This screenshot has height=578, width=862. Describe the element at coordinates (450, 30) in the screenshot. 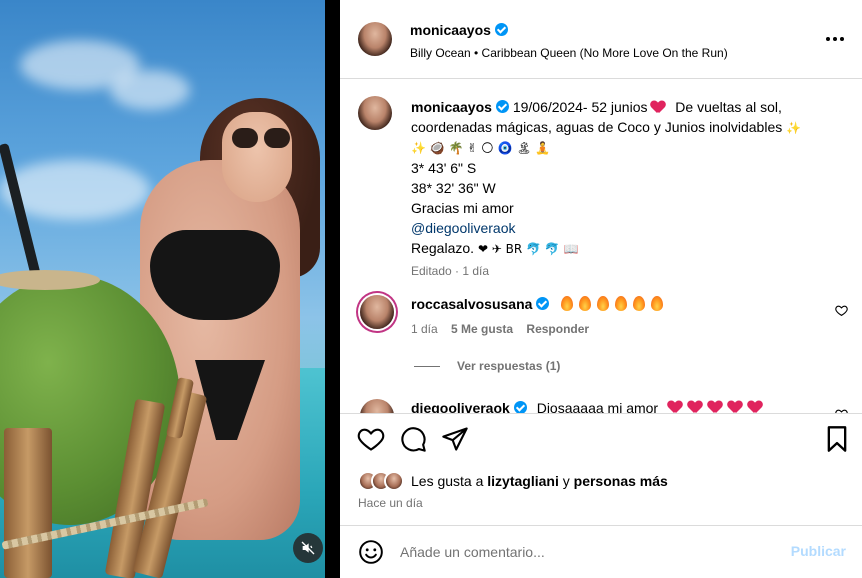

I see `author-username: monicaayos` at that location.